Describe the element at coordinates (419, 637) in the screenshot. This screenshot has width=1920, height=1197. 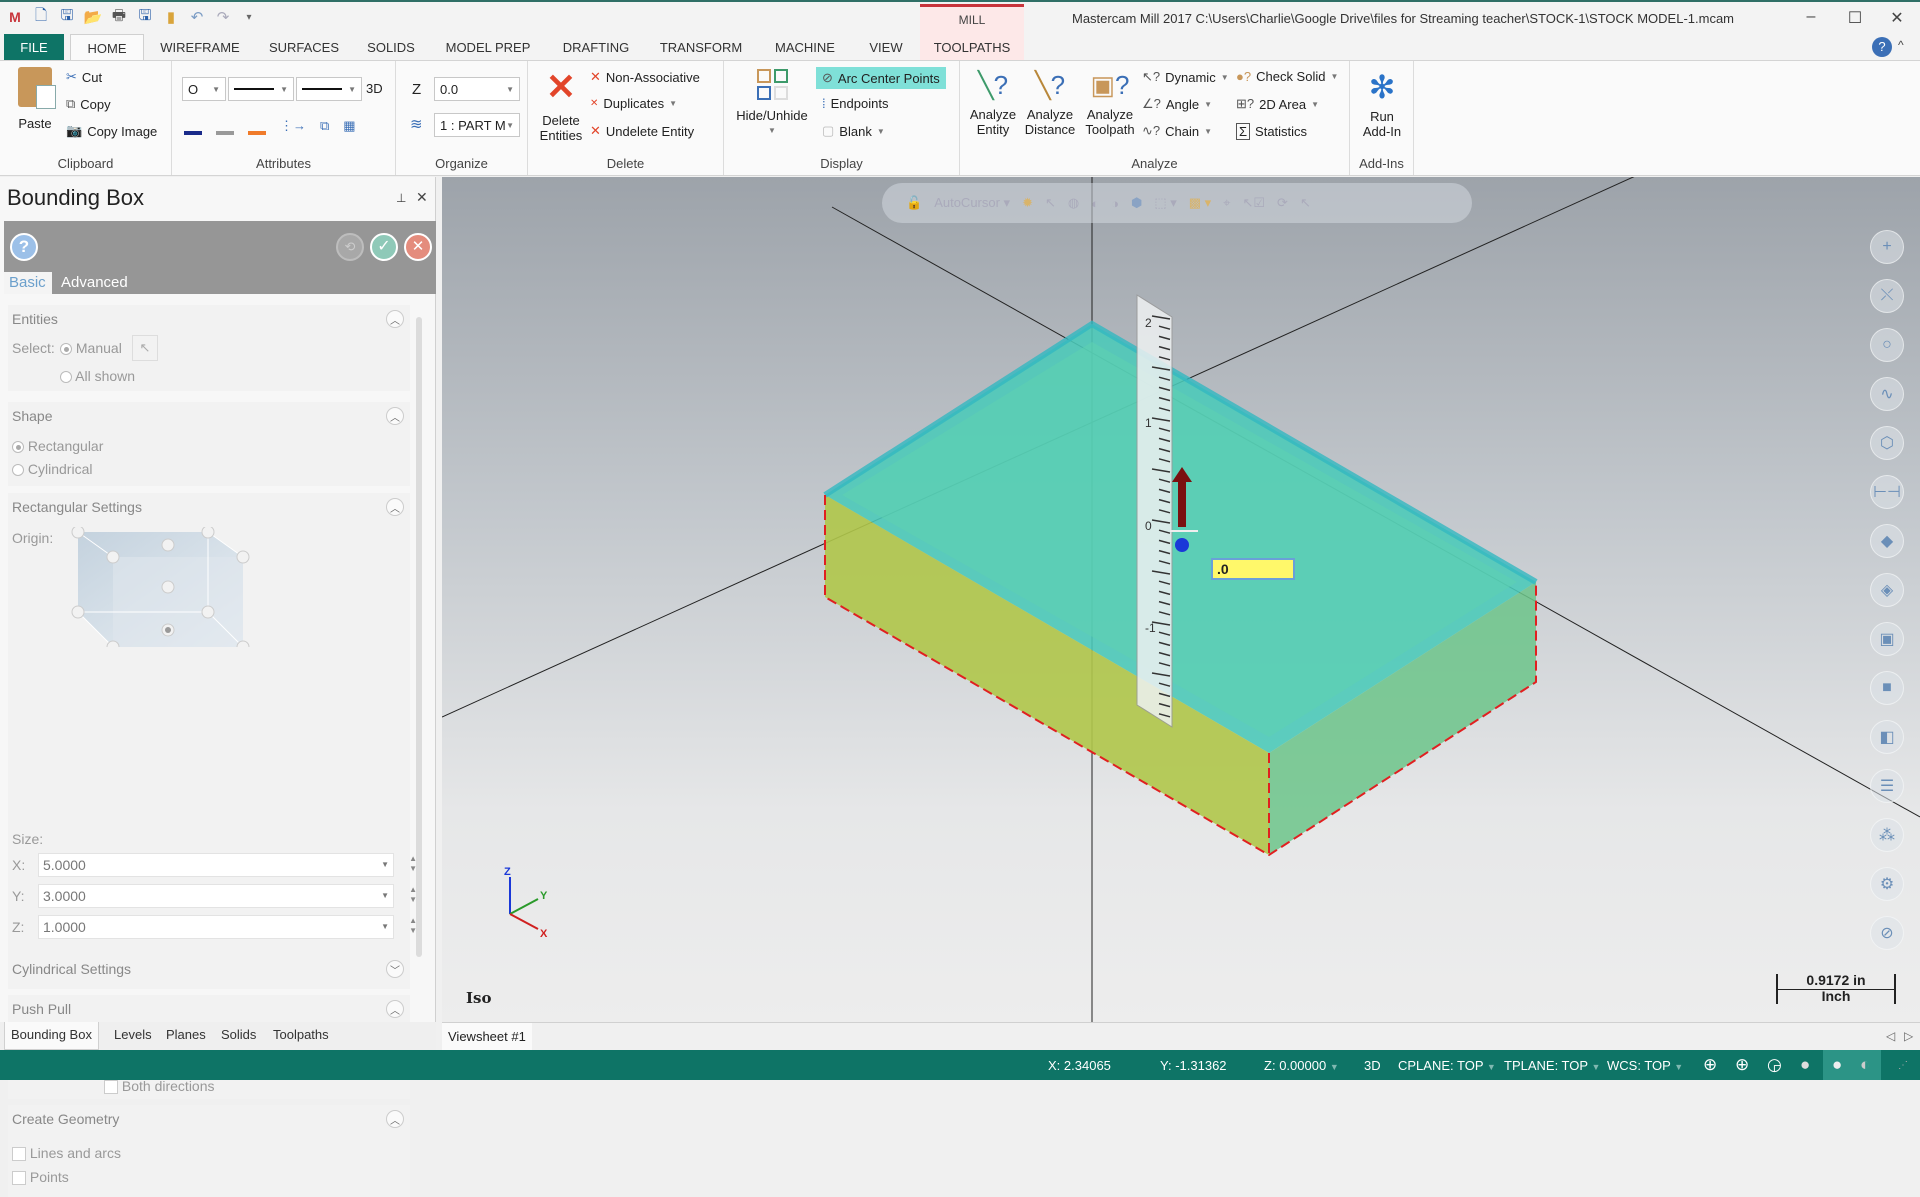
I see `panel-scrollbar` at that location.